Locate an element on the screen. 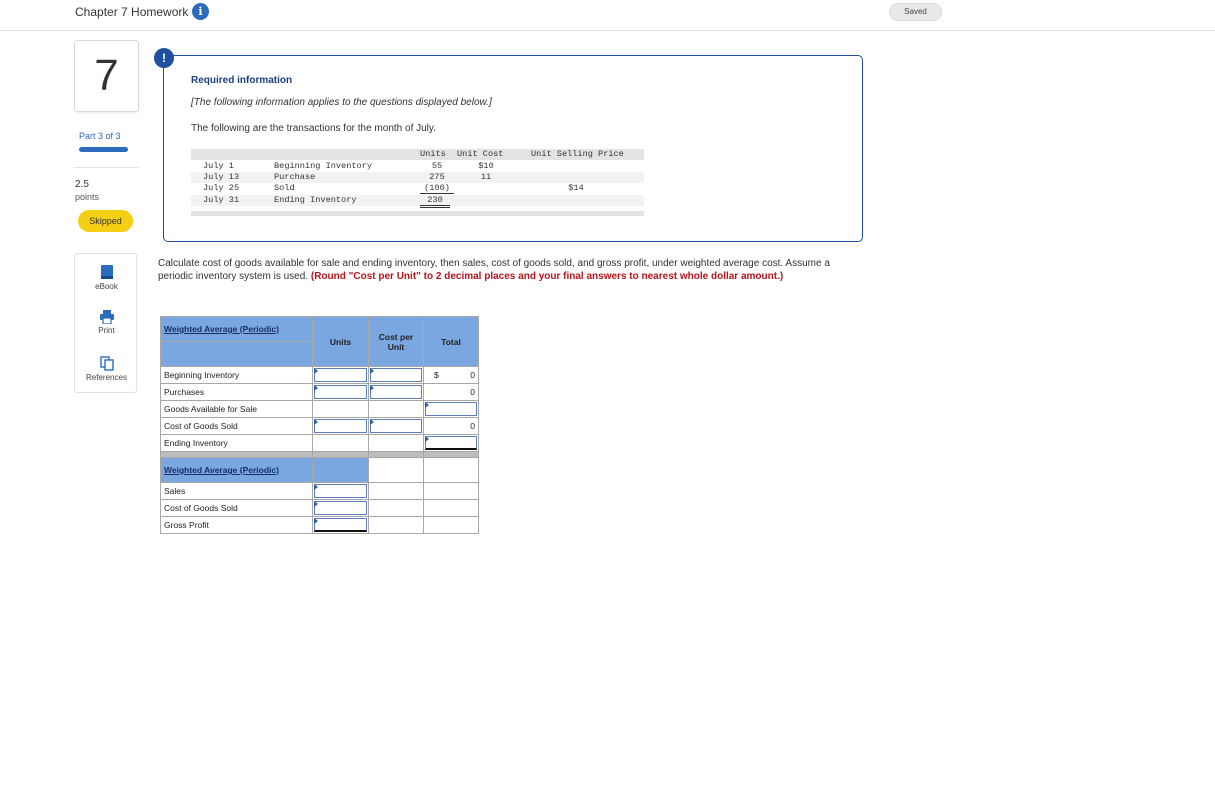  table-title: Weighted Average (Periodic) is located at coordinates (236, 470).